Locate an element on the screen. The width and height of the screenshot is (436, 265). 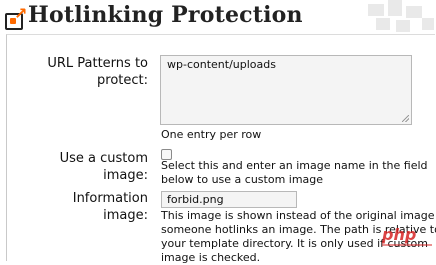
resize-grip-icon is located at coordinates (405, 118).